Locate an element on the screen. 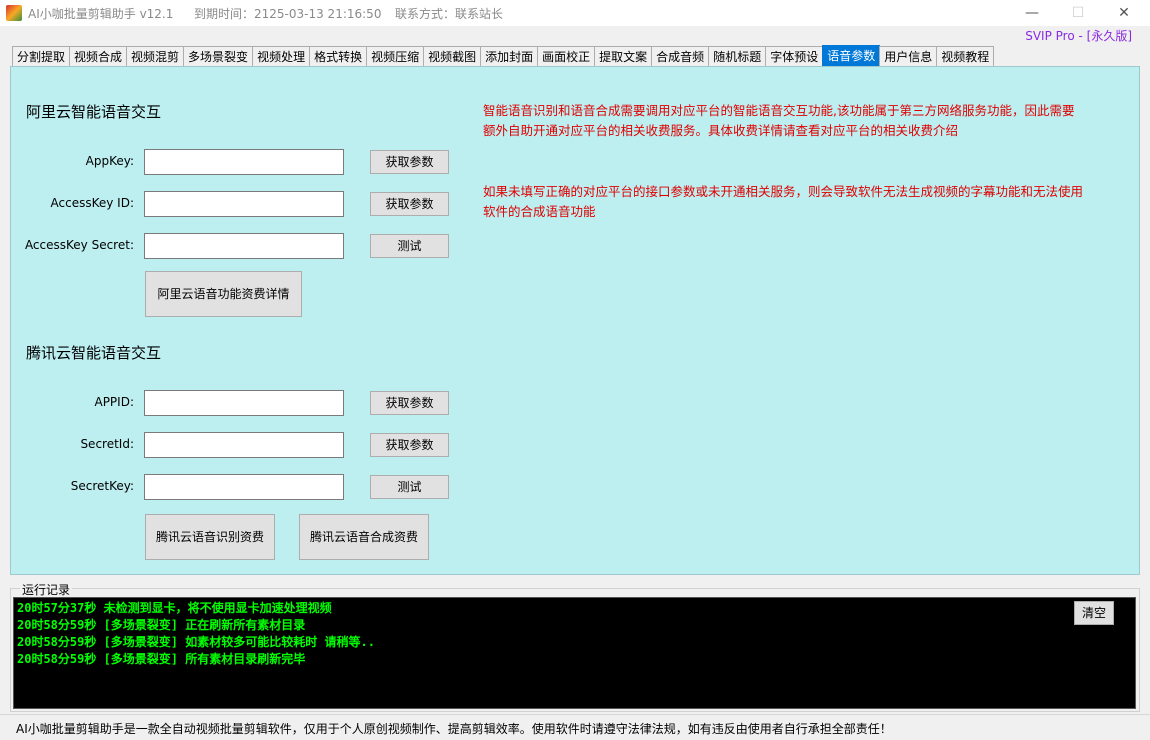 The width and height of the screenshot is (1150, 740). tab-frame-correct: 画面校正 is located at coordinates (566, 56).